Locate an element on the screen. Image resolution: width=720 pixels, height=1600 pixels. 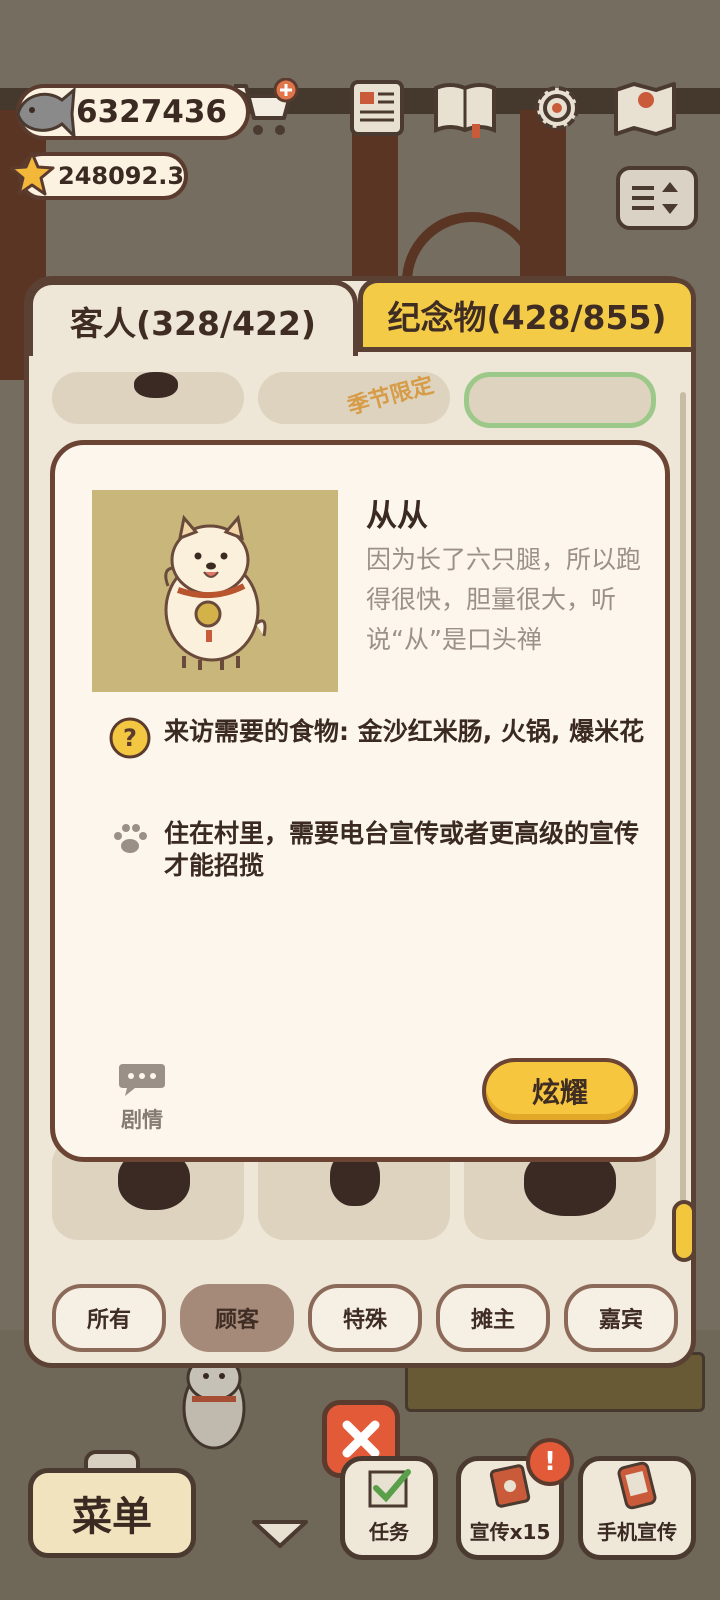
tab-souvenirs: 纪念物(428/855) is located at coordinates (527, 315).